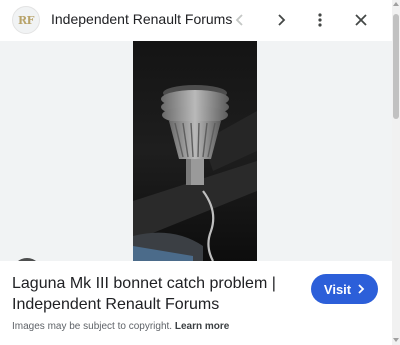 The width and height of the screenshot is (400, 345). What do you see at coordinates (92, 326) in the screenshot?
I see `copyright-text: Images may be subject to copyright.` at bounding box center [92, 326].